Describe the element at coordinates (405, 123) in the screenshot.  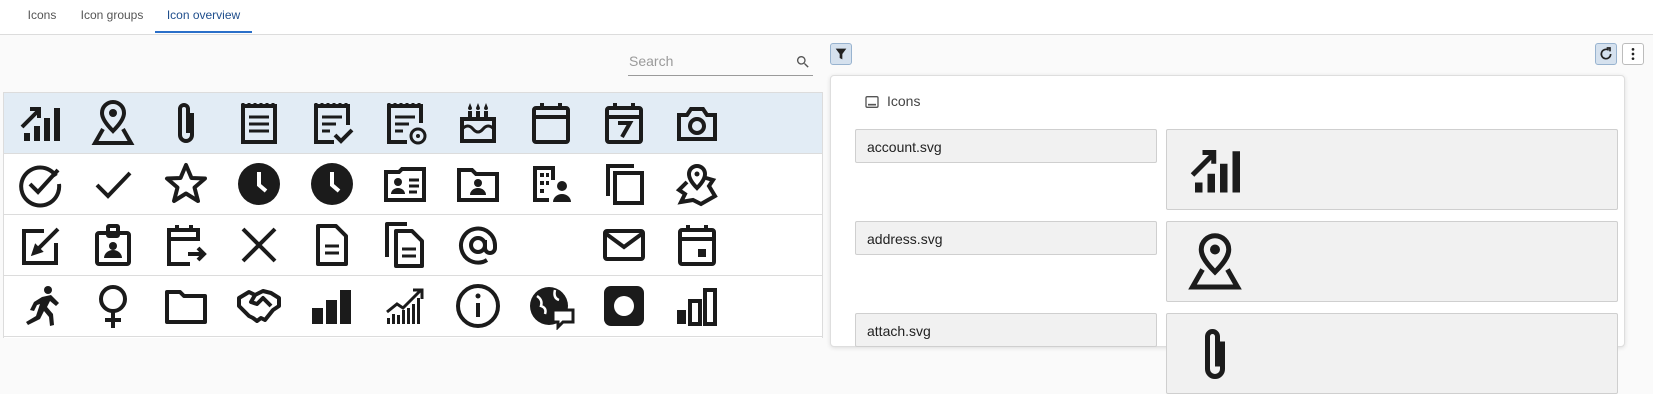
I see `notepad-gear-icon` at that location.